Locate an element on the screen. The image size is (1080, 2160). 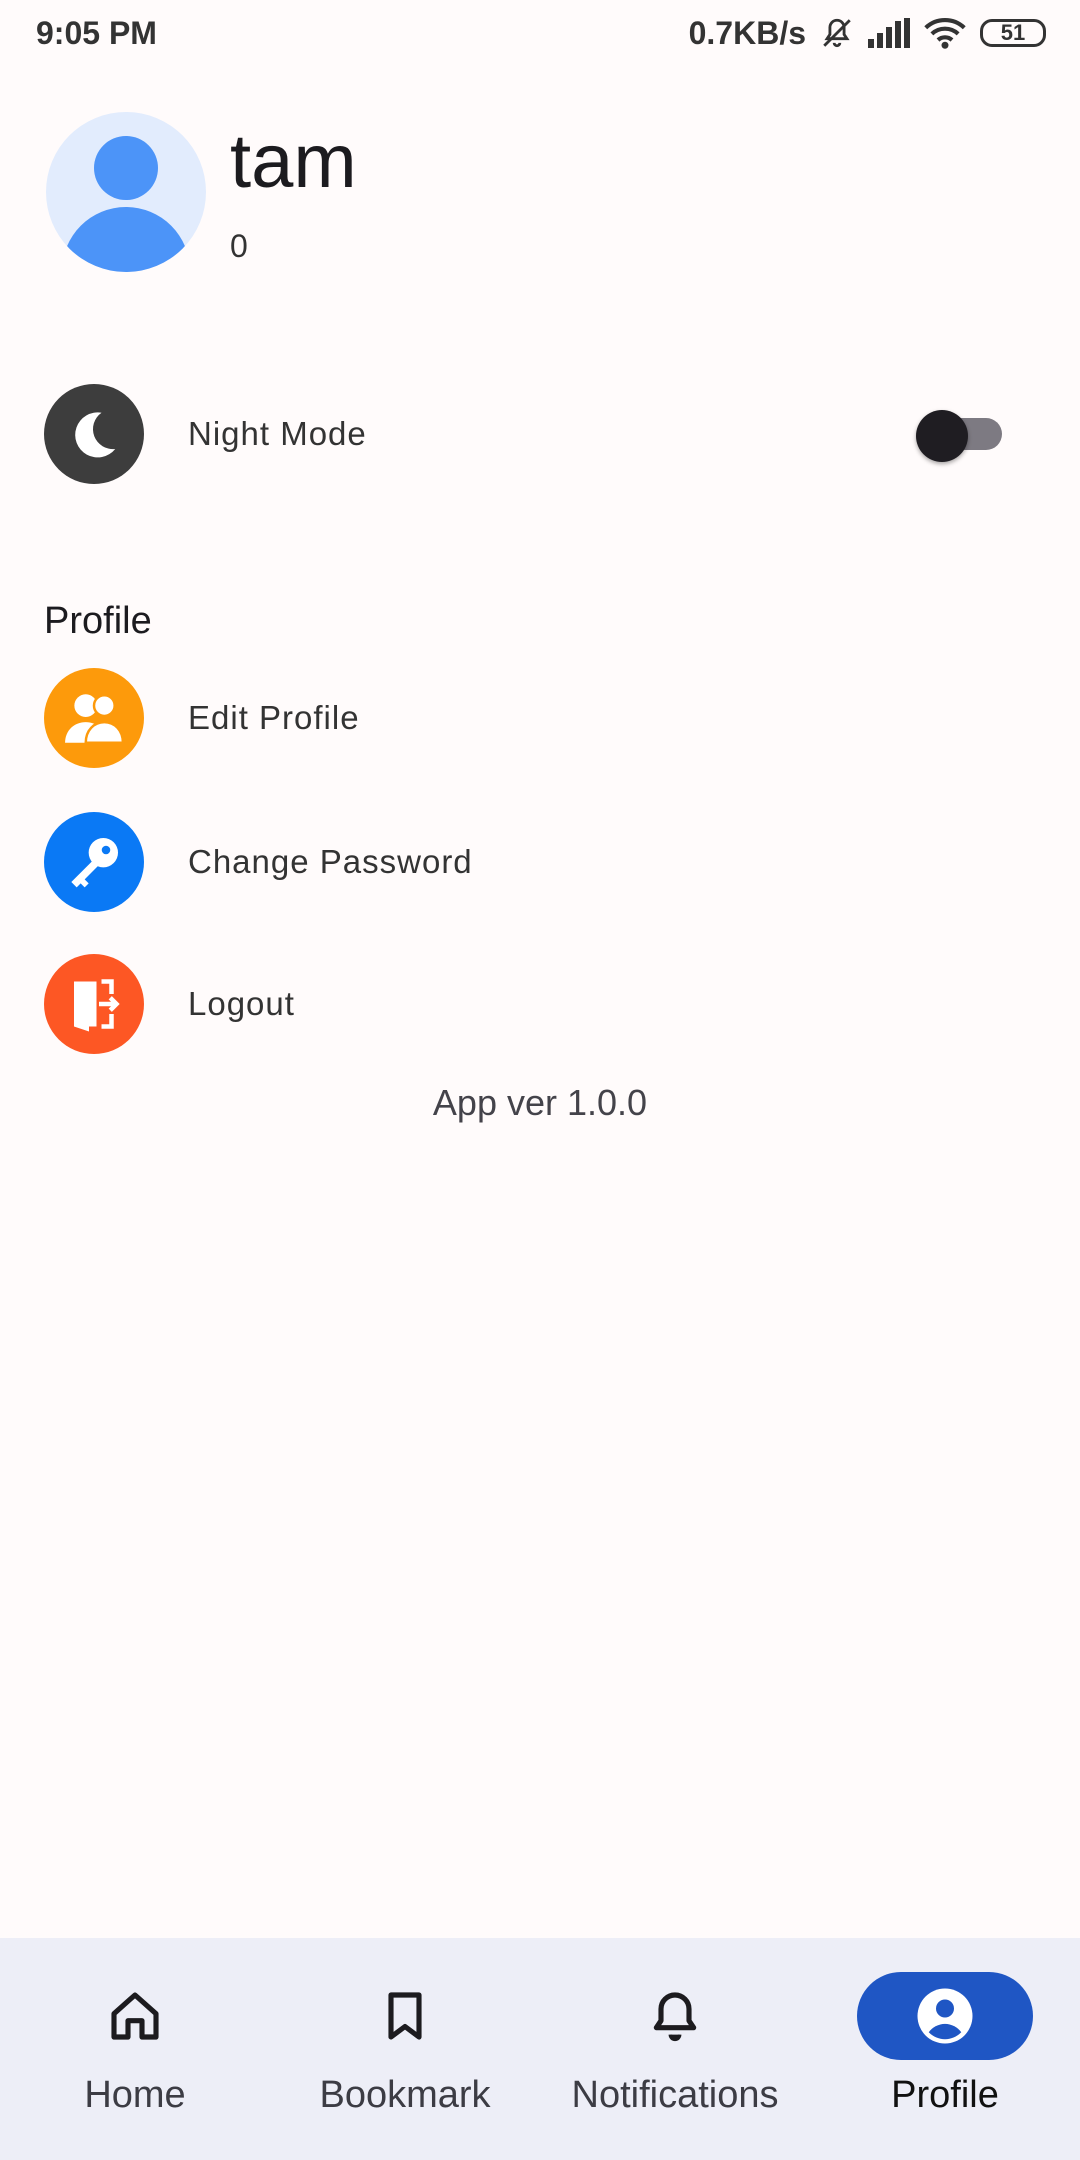
battery-icon: 51 is located at coordinates (1013, 33).